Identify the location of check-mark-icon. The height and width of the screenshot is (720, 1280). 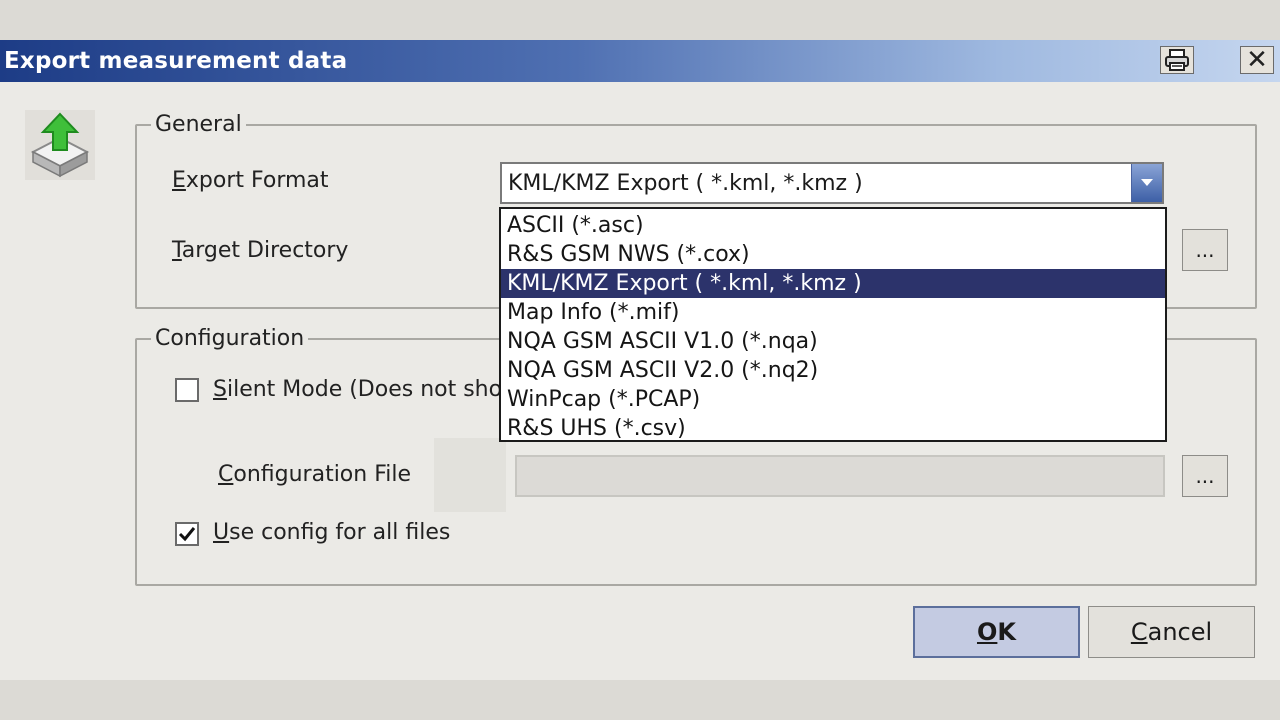
(187, 534).